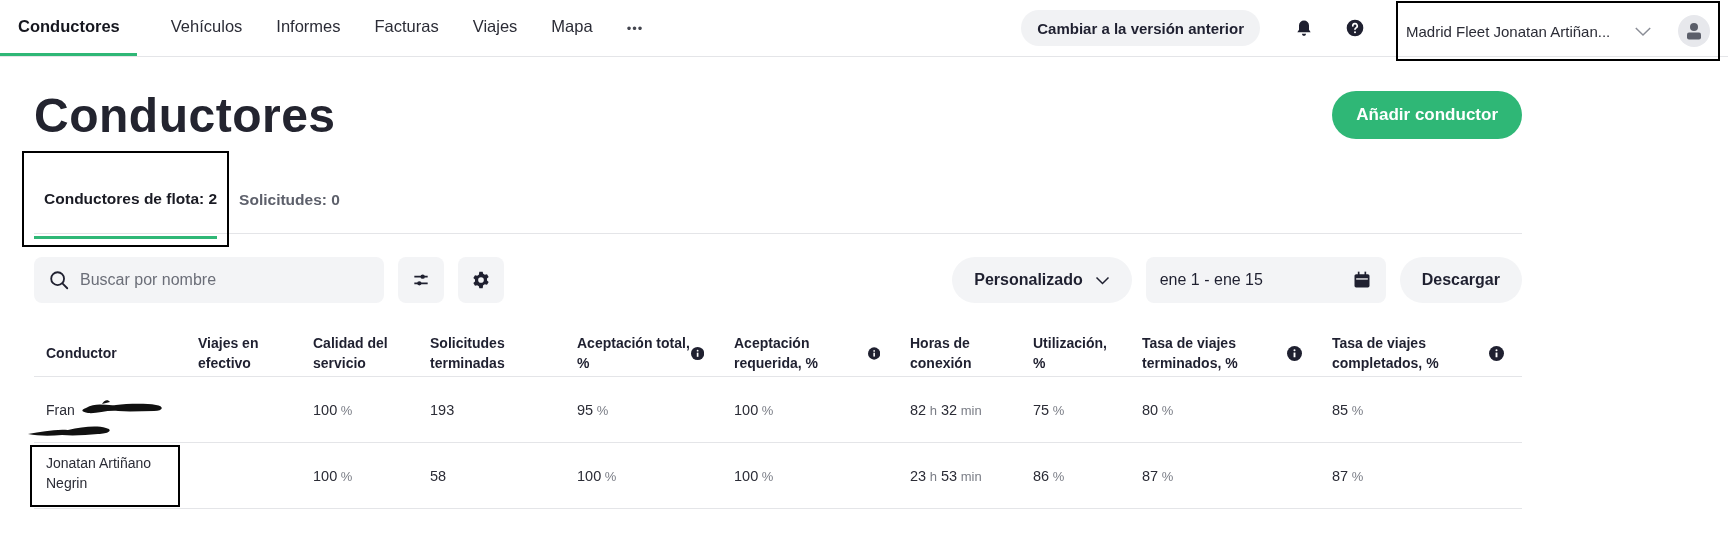 This screenshot has width=1728, height=540. Describe the element at coordinates (229, 353) in the screenshot. I see `column-header: Viajes en efectivo` at that location.